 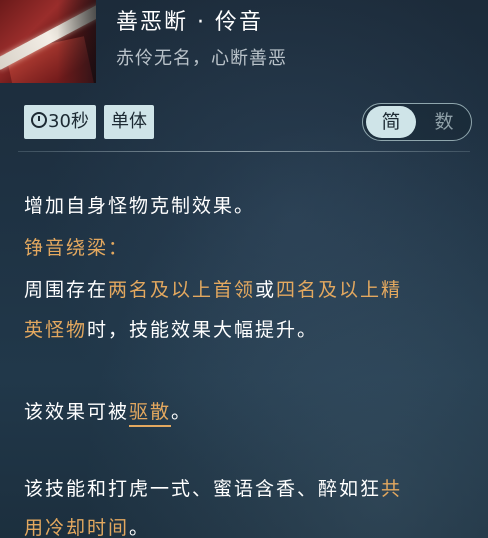 I want to click on toggle-option-simple: 简, so click(x=391, y=122).